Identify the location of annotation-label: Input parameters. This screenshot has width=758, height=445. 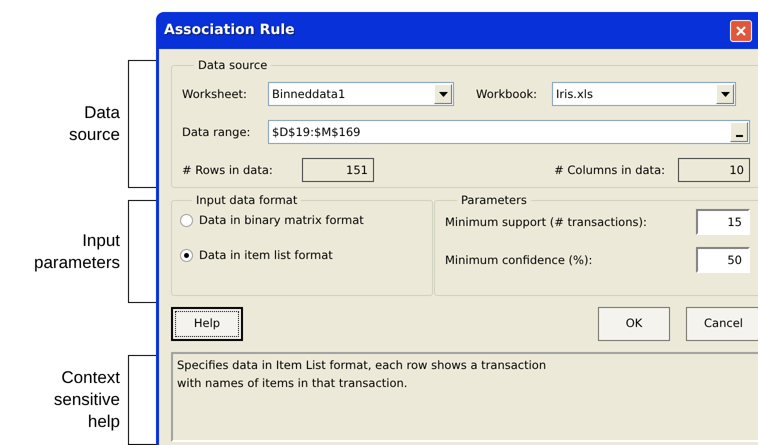
(77, 252).